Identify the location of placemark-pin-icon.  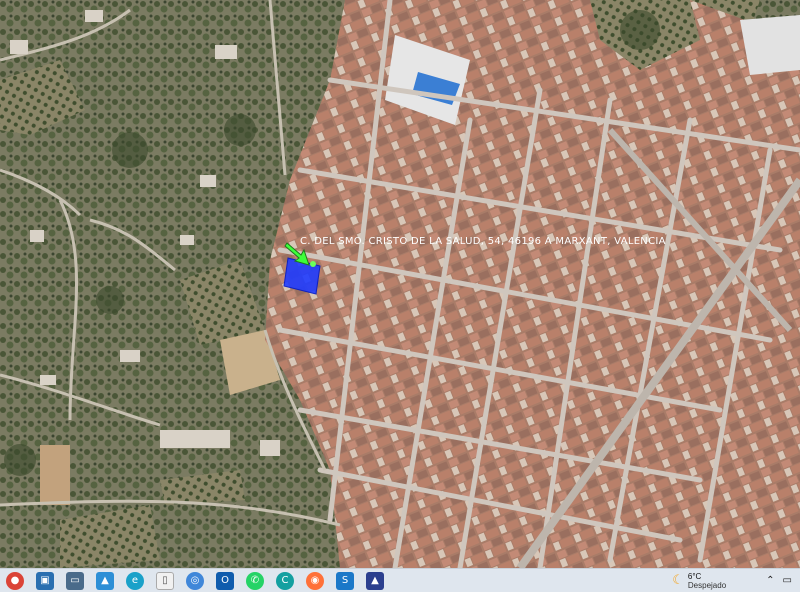
(313, 264).